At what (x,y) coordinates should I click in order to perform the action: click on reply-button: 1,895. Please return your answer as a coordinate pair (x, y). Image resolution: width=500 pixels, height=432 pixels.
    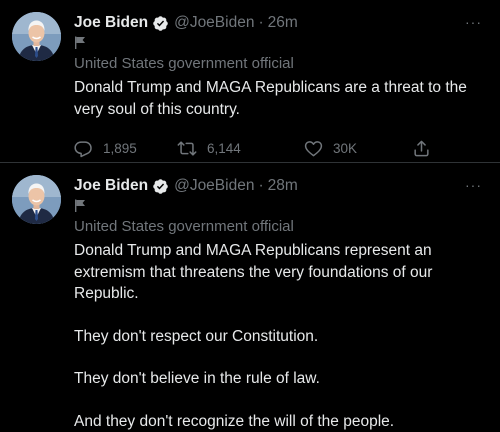
    Looking at the image, I should click on (125, 148).